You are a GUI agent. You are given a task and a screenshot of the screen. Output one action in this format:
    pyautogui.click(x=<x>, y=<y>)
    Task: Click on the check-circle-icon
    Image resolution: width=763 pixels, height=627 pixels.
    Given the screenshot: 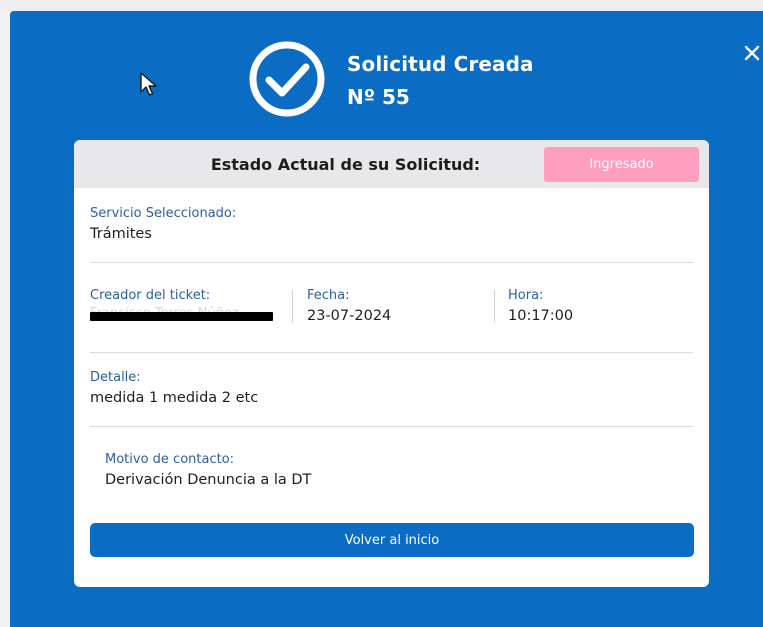 What is the action you would take?
    pyautogui.click(x=287, y=79)
    